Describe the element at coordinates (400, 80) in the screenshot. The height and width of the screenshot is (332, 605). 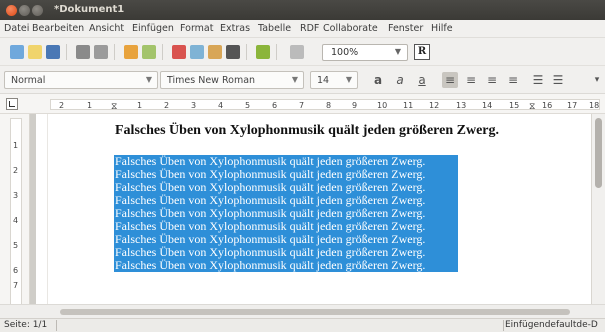
I see `italic-icon: a` at that location.